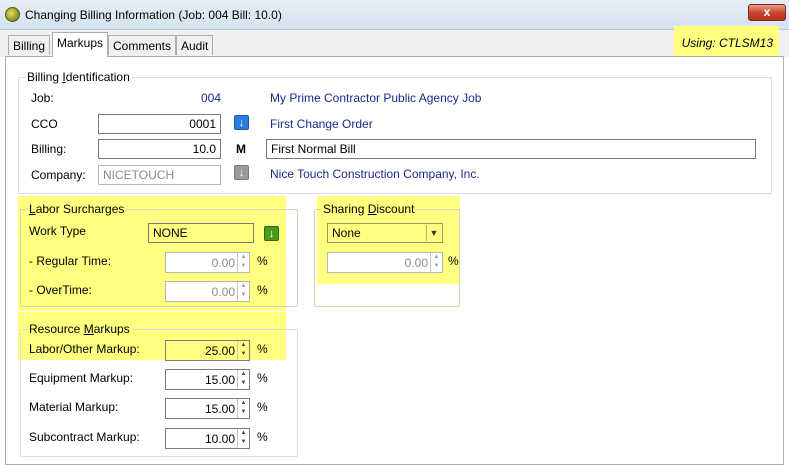 This screenshot has width=789, height=465. What do you see at coordinates (81, 378) in the screenshot?
I see `equipment-markup-label: Equipment Markup:` at bounding box center [81, 378].